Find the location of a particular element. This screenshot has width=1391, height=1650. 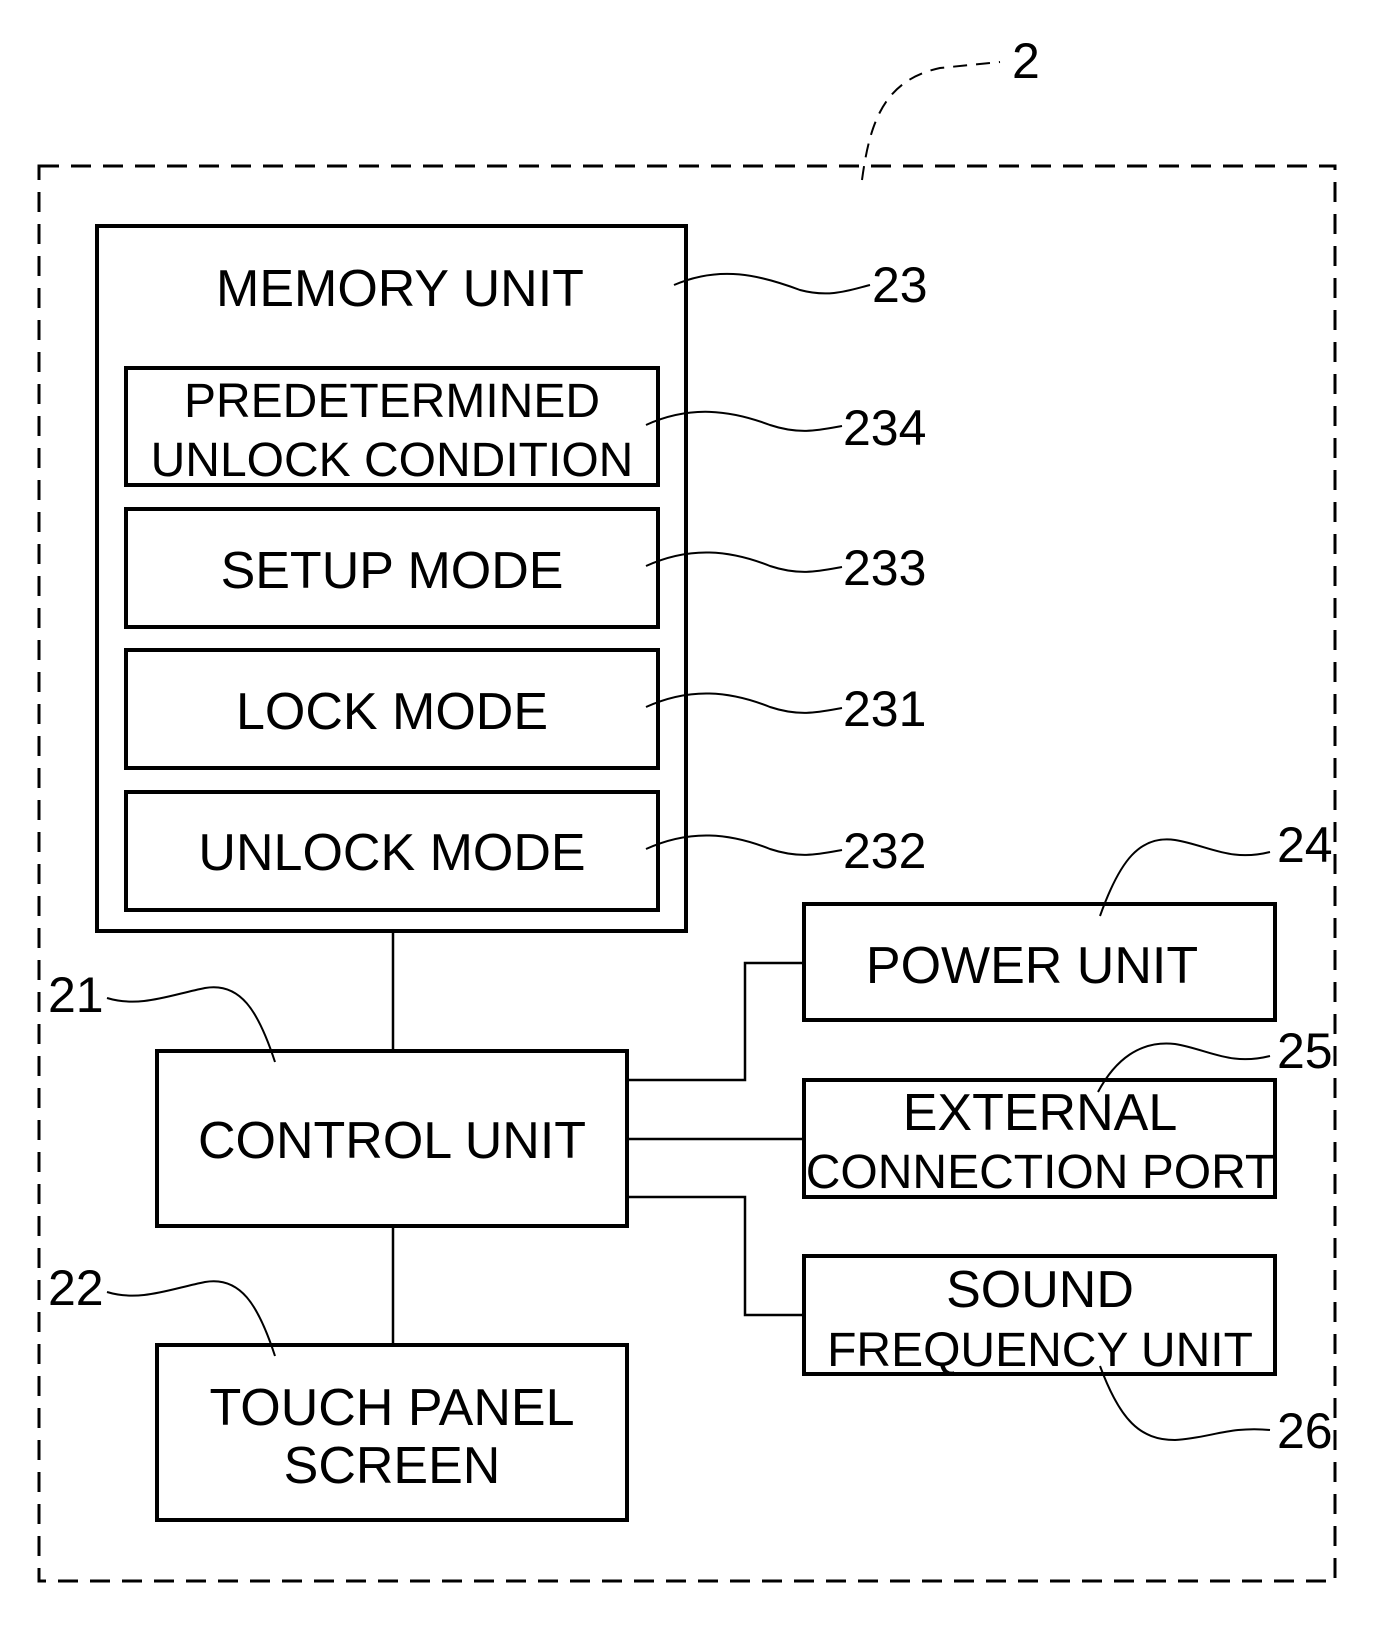

memory-unit-label: MEMORY UNIT is located at coordinates (400, 289).